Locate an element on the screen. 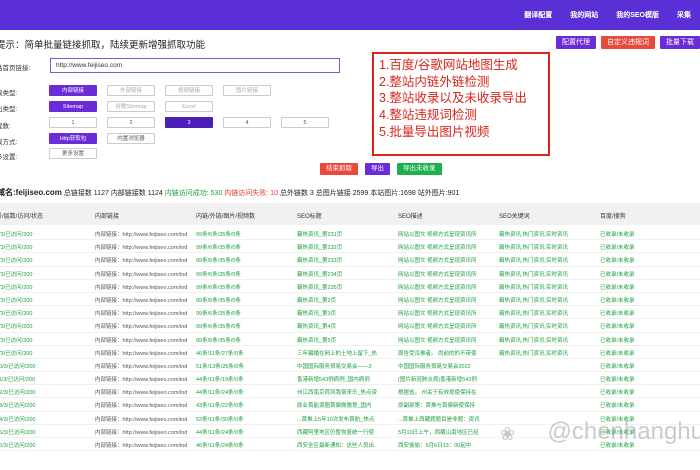 The width and height of the screenshot is (700, 470). export-unindexed-button: 导出未收录 is located at coordinates (419, 169).